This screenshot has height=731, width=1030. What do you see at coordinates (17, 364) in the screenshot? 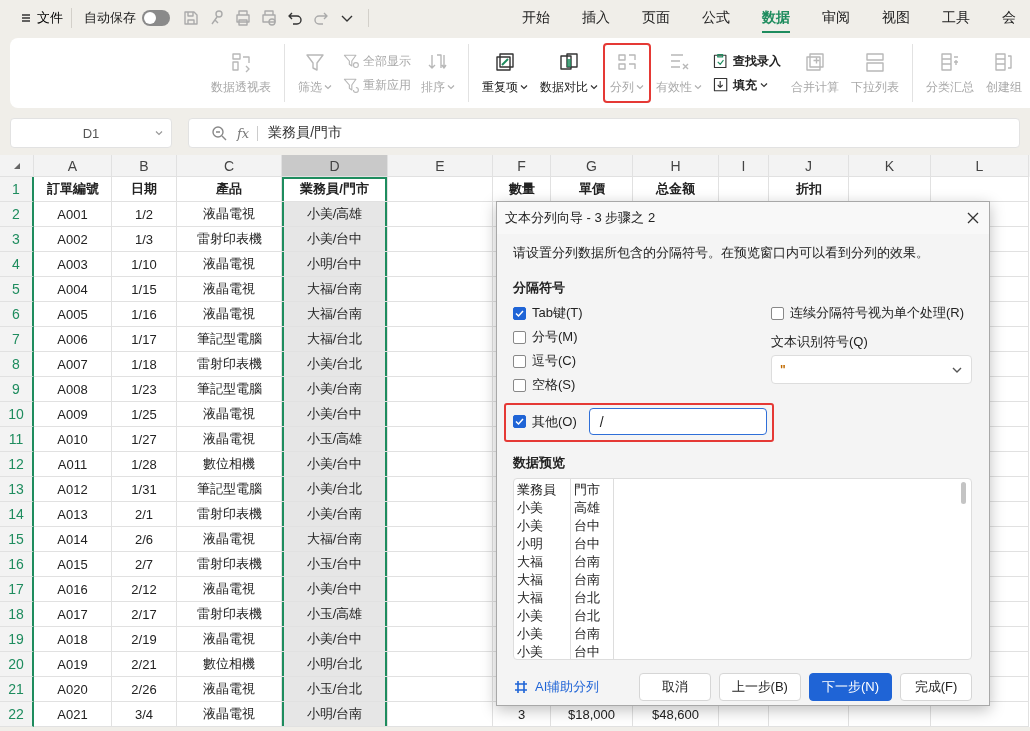
I see `row-header: 8` at bounding box center [17, 364].